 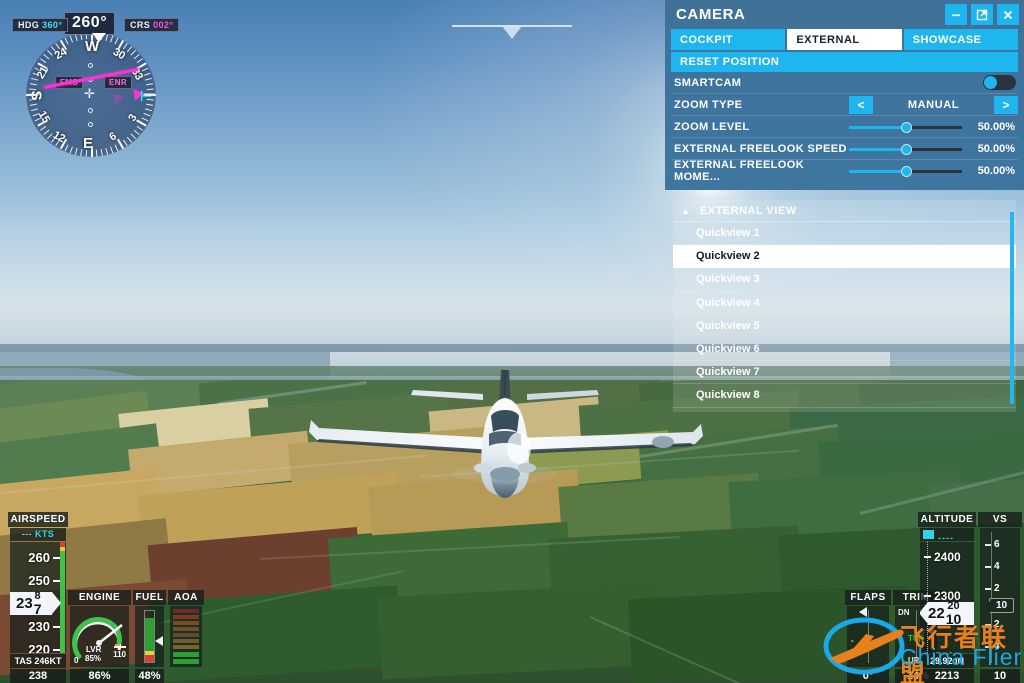 I want to click on quickview-item-3: Quickview 3, so click(x=844, y=280).